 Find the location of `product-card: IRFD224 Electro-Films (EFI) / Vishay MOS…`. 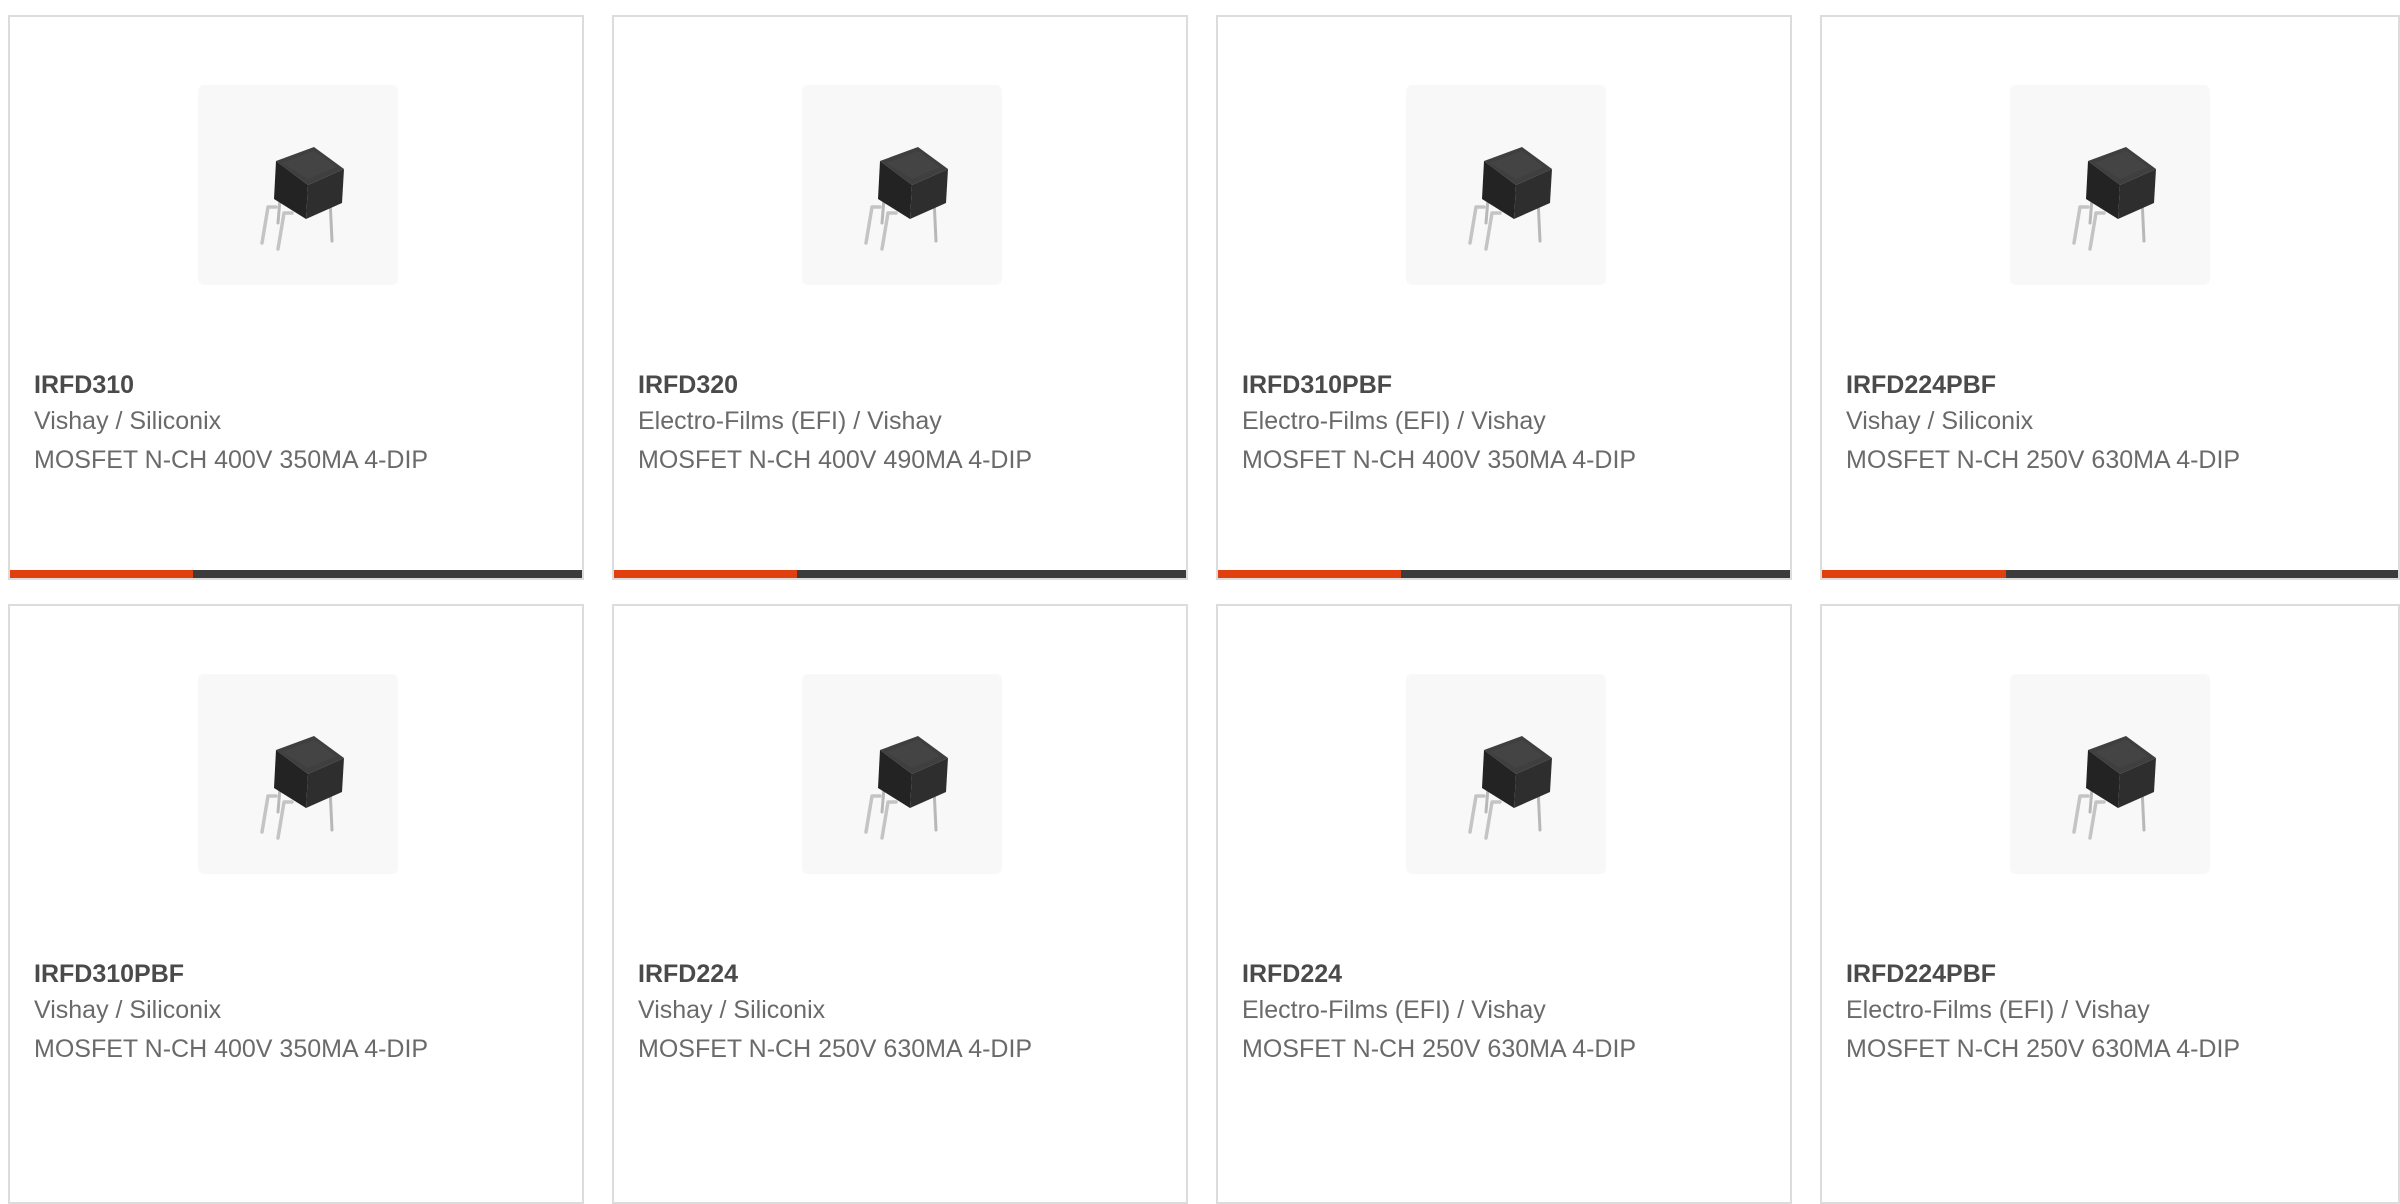

product-card: IRFD224 Electro-Films (EFI) / Vishay MOS… is located at coordinates (1504, 904).